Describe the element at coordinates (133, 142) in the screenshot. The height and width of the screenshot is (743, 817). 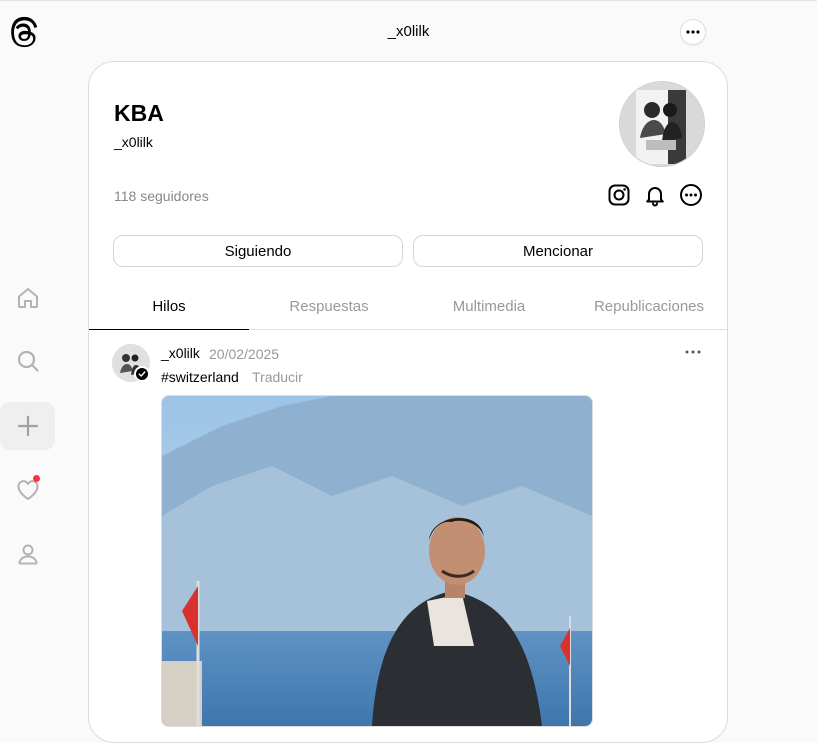
I see `profile-handle: _x0lilk` at that location.